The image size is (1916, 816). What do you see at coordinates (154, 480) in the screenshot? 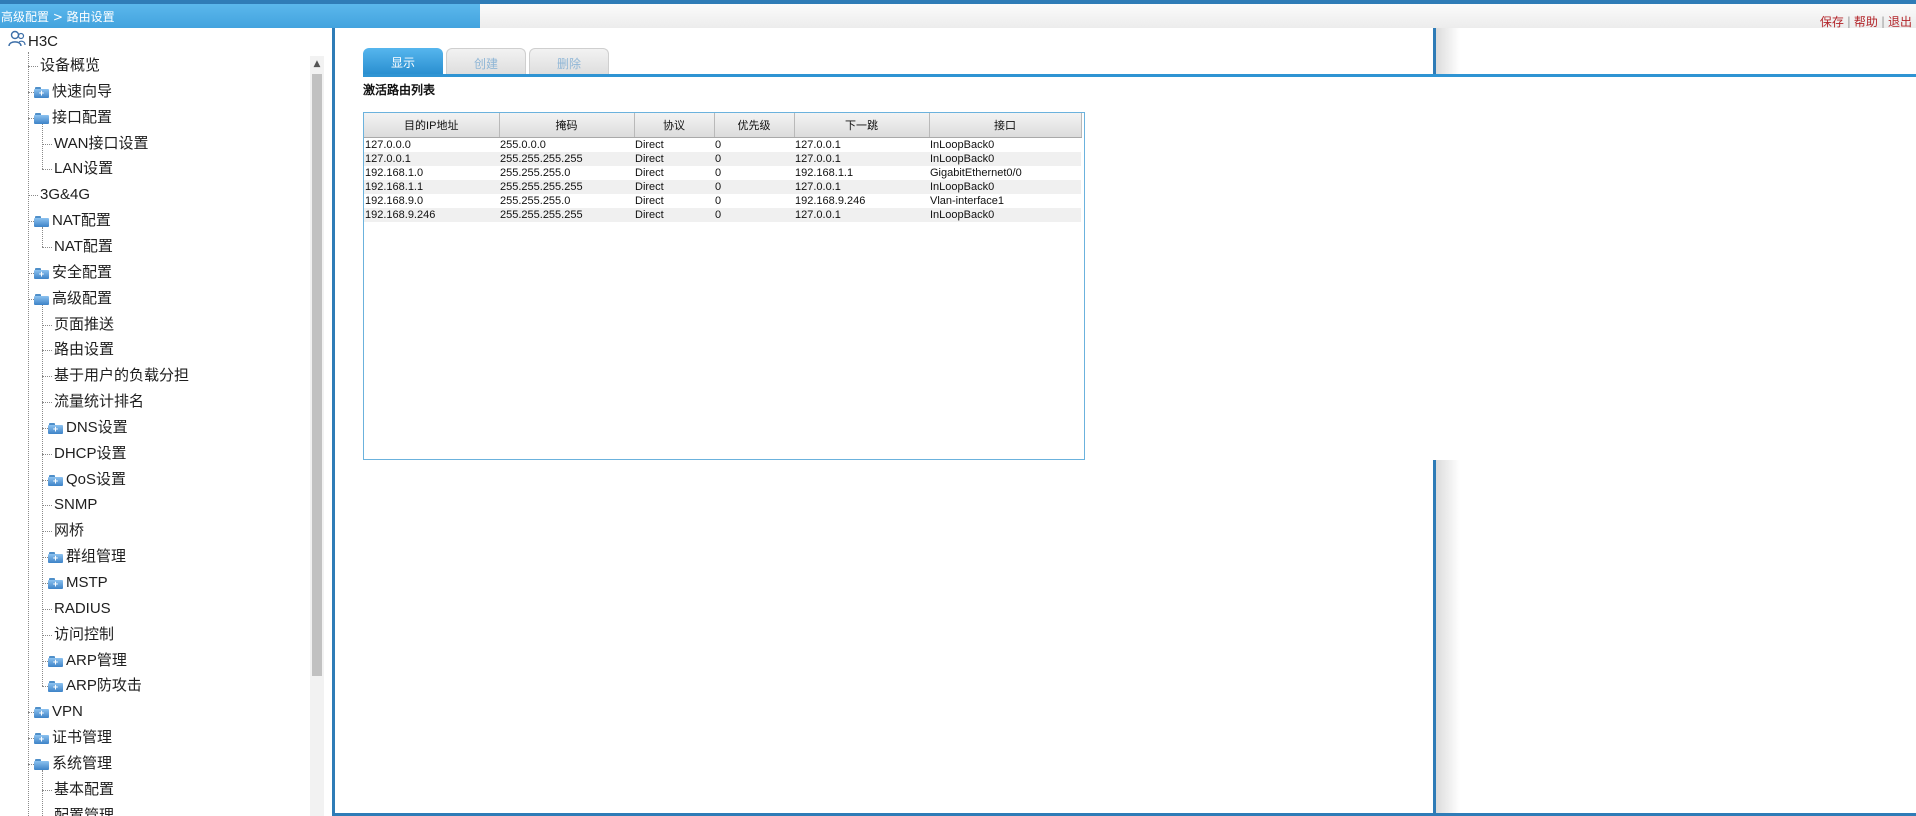
I see `sidebar-item: + QoS设置` at bounding box center [154, 480].